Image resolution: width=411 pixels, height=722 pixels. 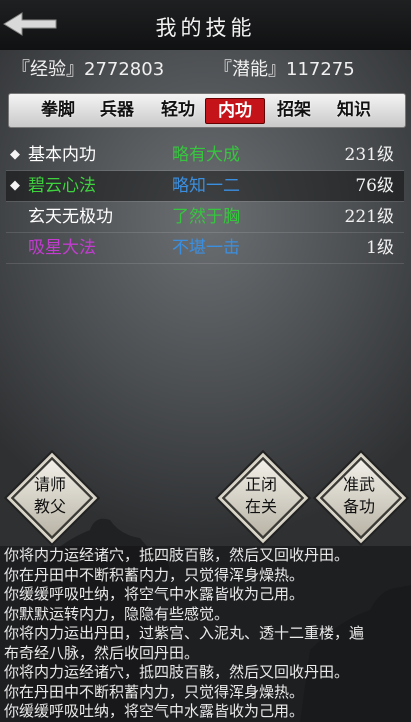 I want to click on tab-inner-power: 内功, so click(x=235, y=111).